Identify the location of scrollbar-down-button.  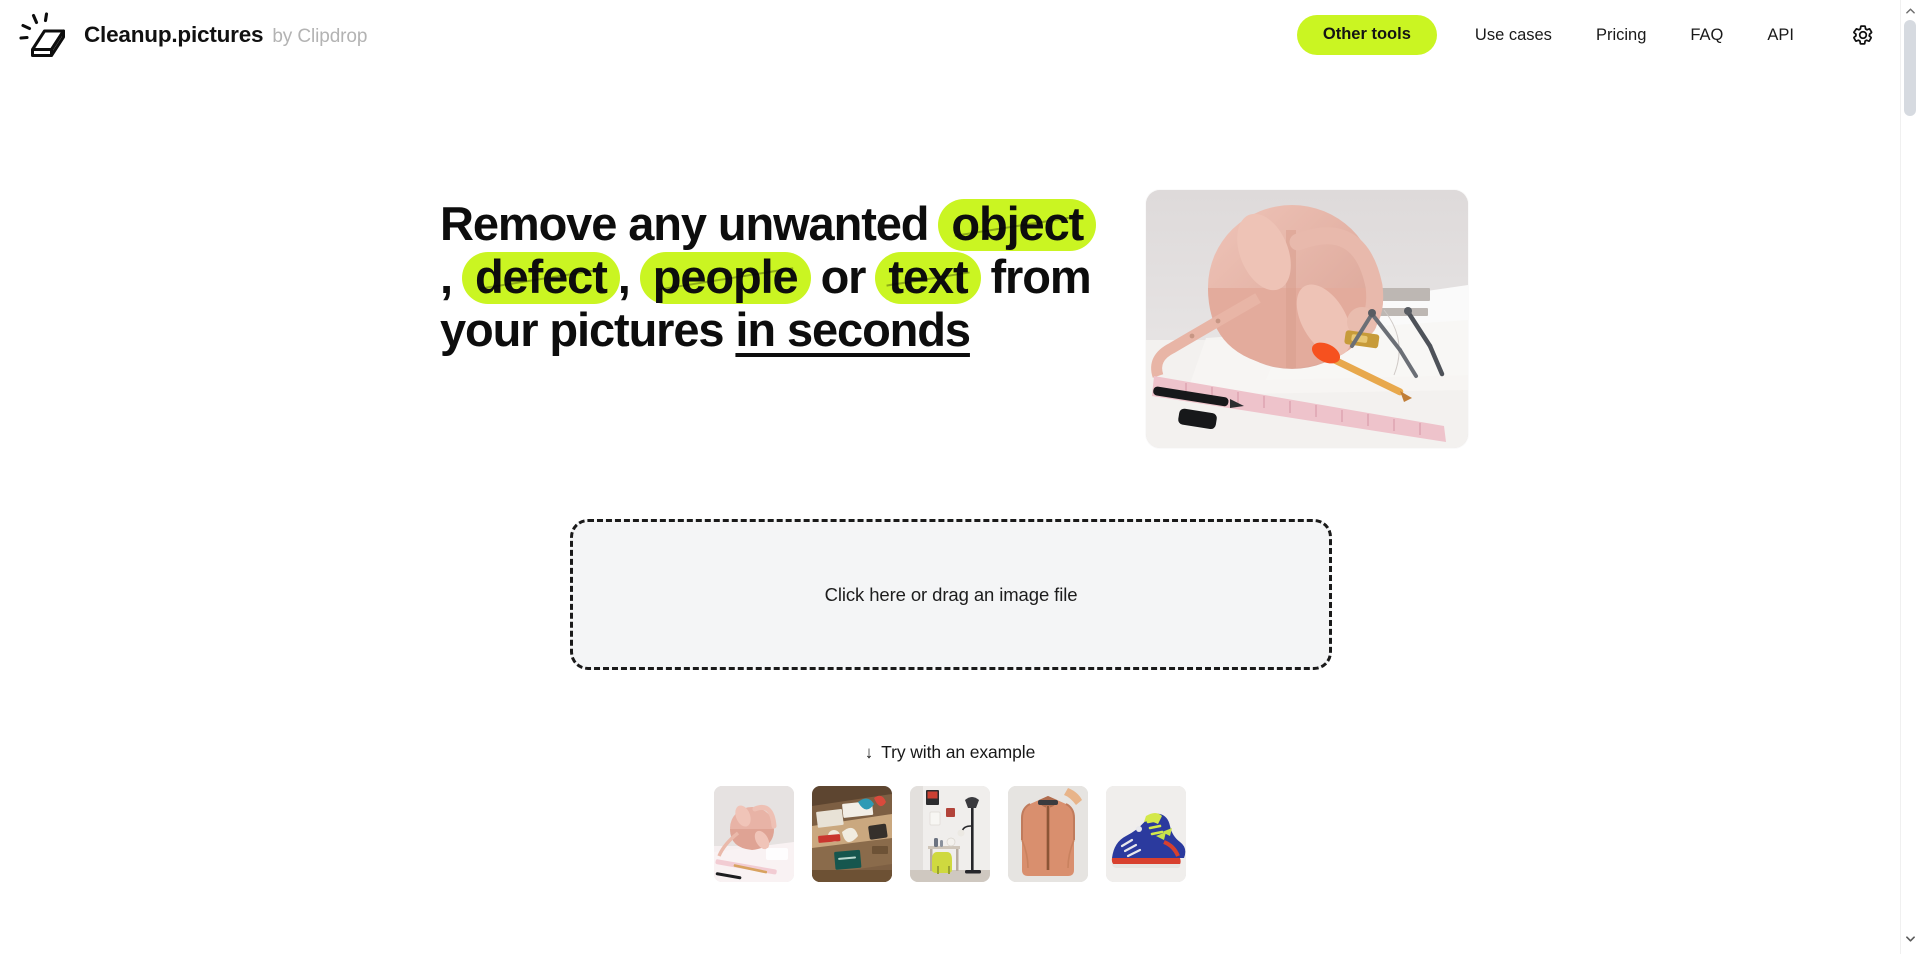
(1909, 939).